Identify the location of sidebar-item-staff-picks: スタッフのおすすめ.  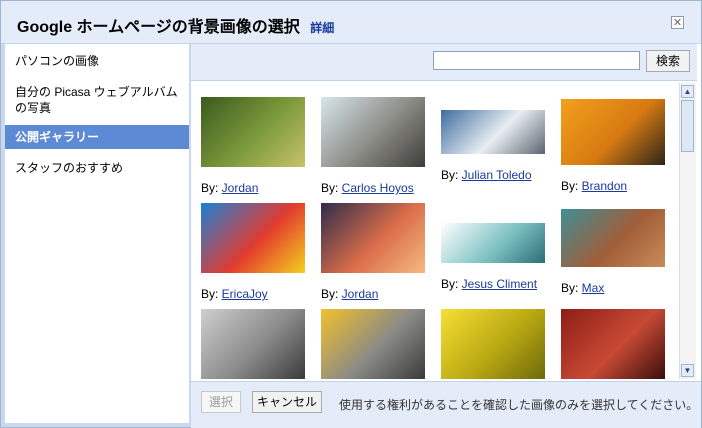
(97, 168).